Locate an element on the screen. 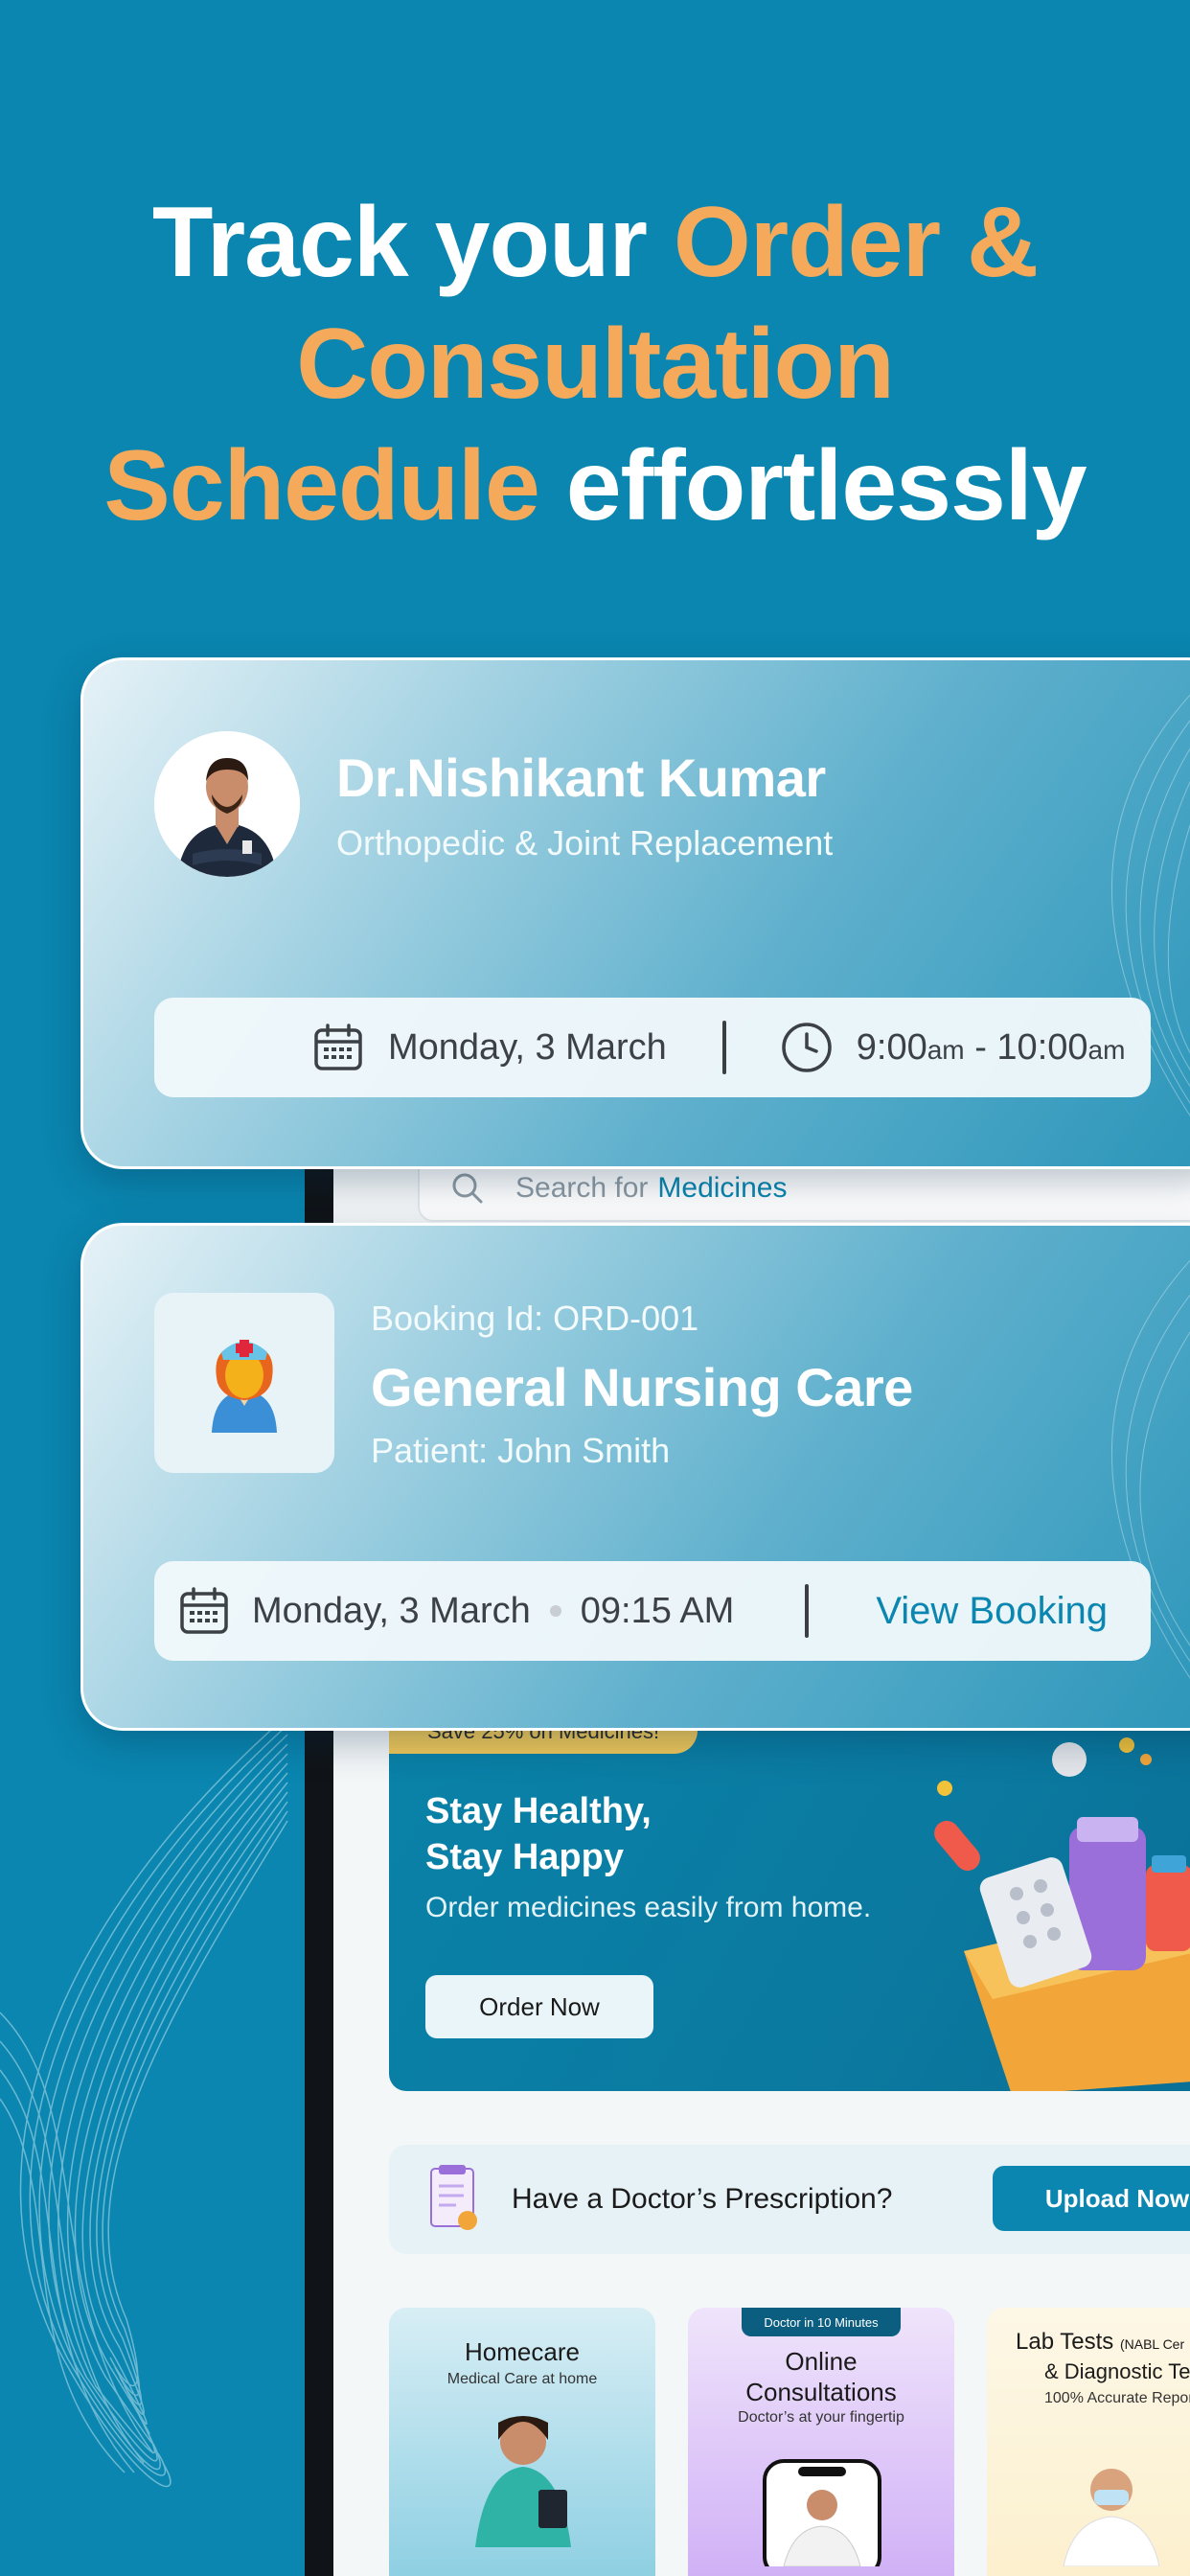 Image resolution: width=1190 pixels, height=2576 pixels. doctor-avatar is located at coordinates (227, 804).